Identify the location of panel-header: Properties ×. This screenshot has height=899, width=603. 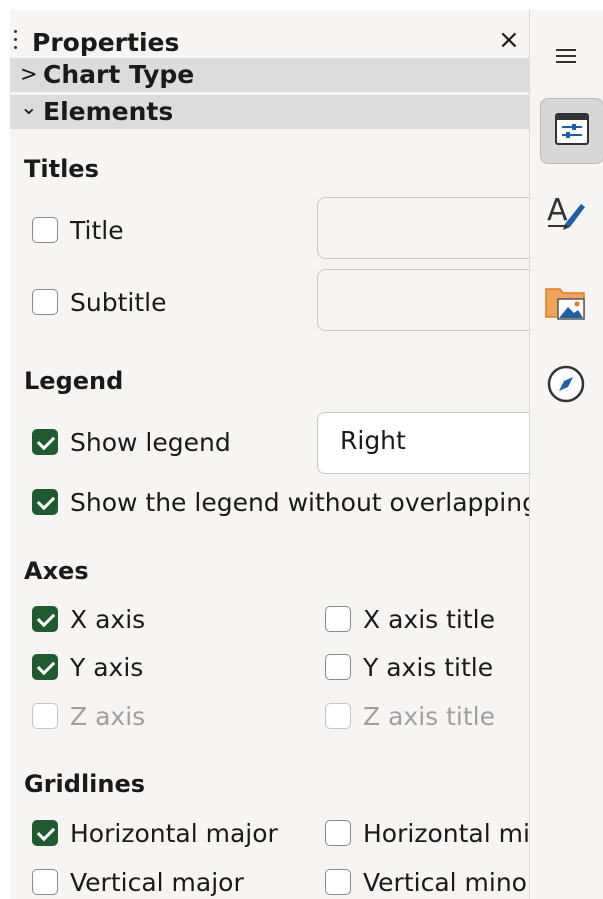
(269, 40).